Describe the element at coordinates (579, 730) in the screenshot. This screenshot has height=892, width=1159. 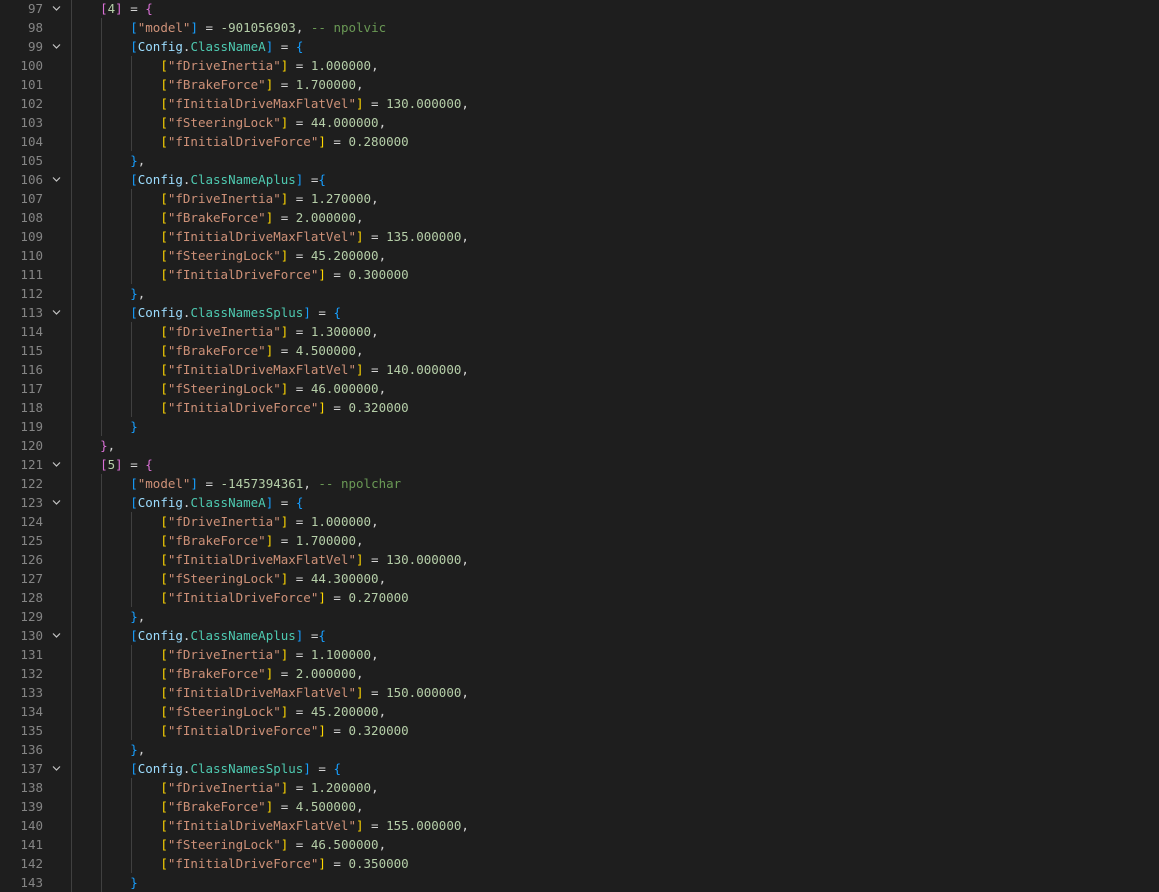
I see `code-line: 135 ["fInitialDriveForce"] = 0.320000` at that location.